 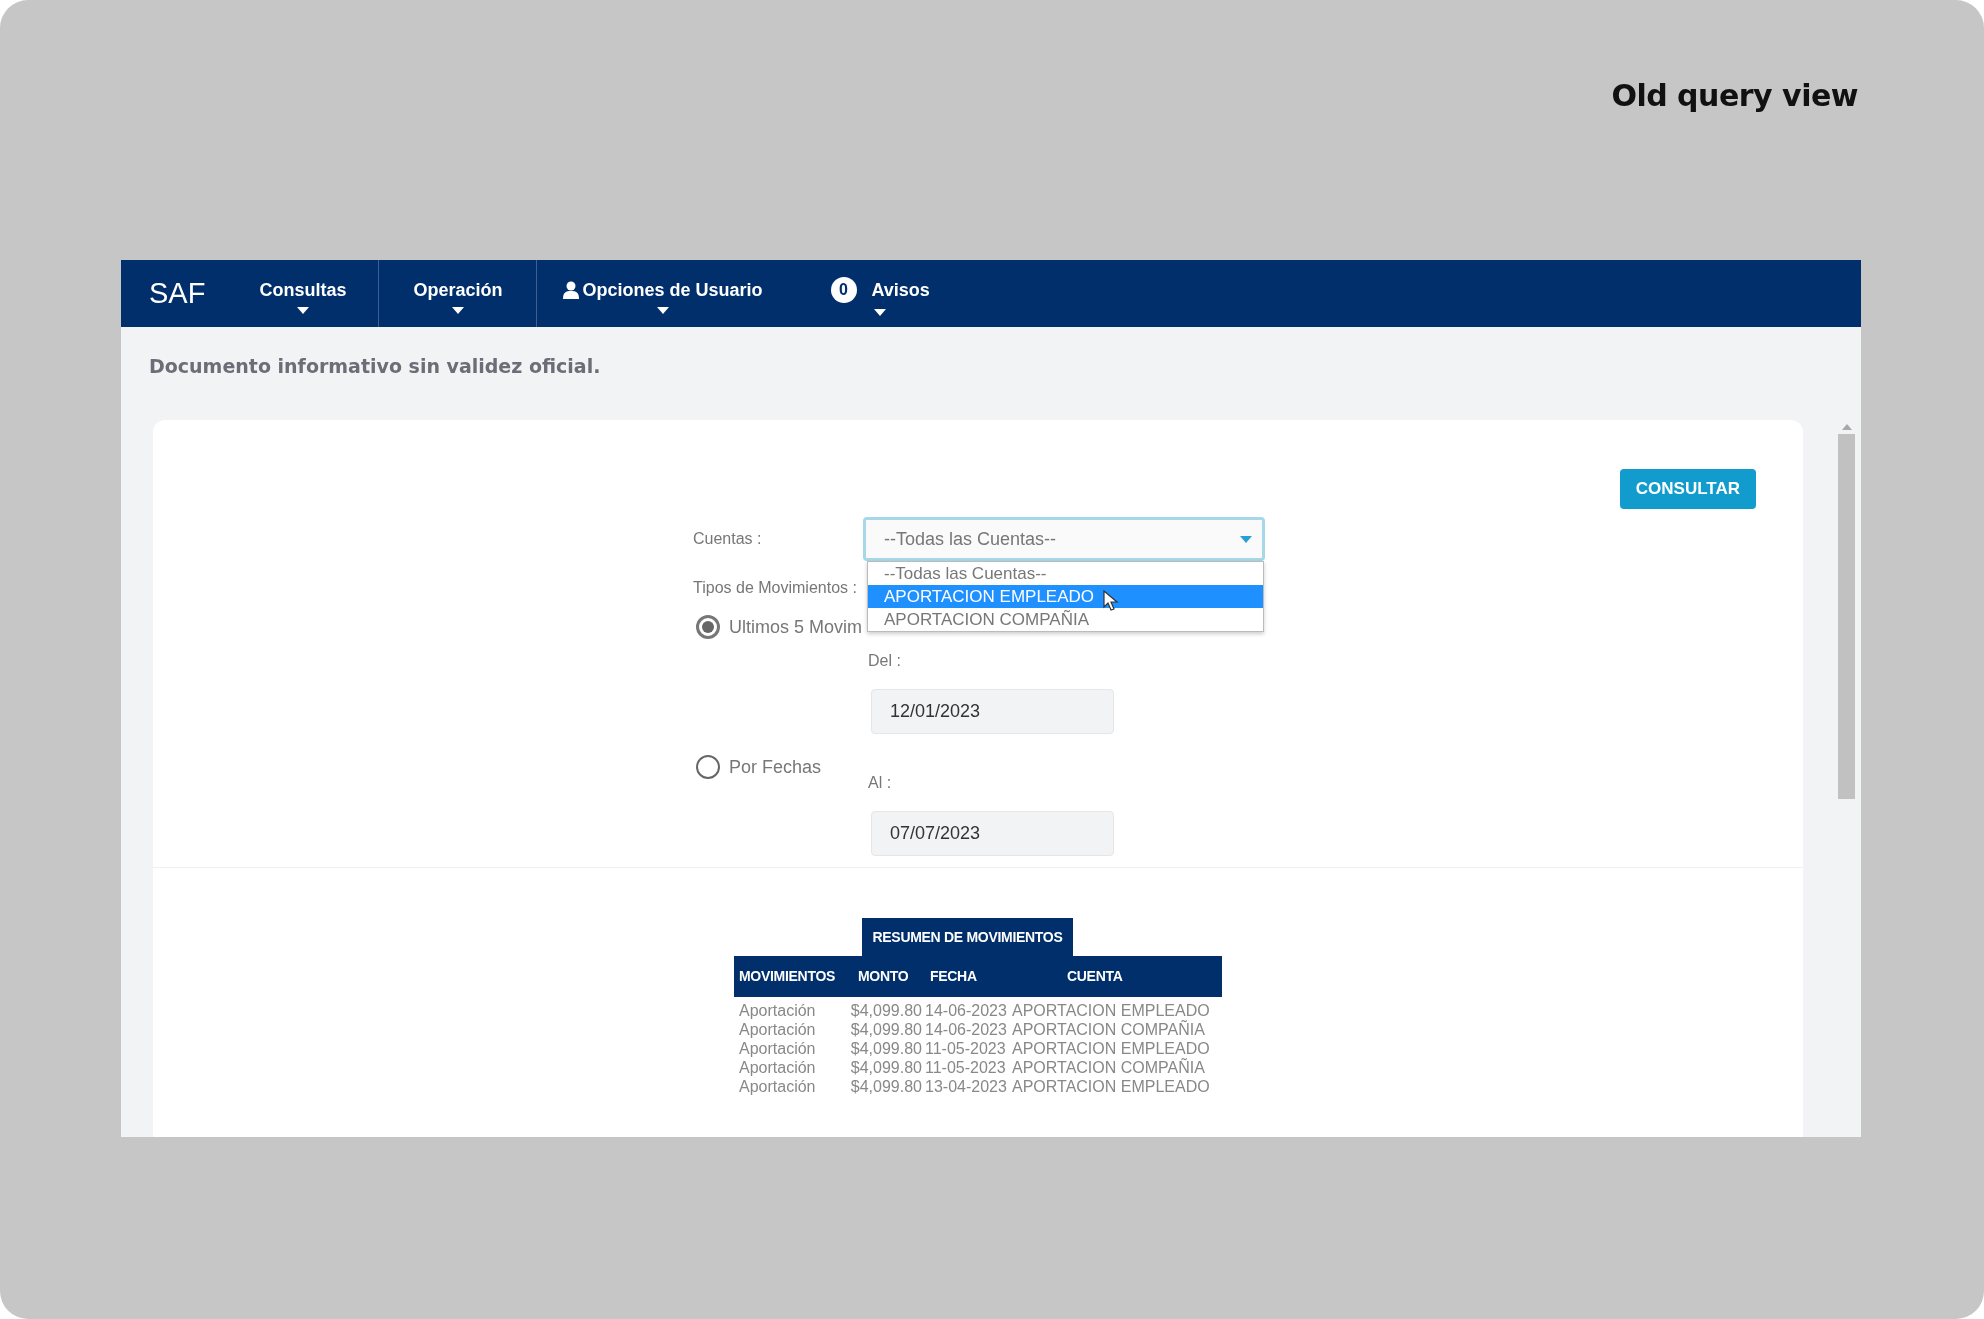 What do you see at coordinates (1846, 616) in the screenshot?
I see `scrollbar-thumb` at bounding box center [1846, 616].